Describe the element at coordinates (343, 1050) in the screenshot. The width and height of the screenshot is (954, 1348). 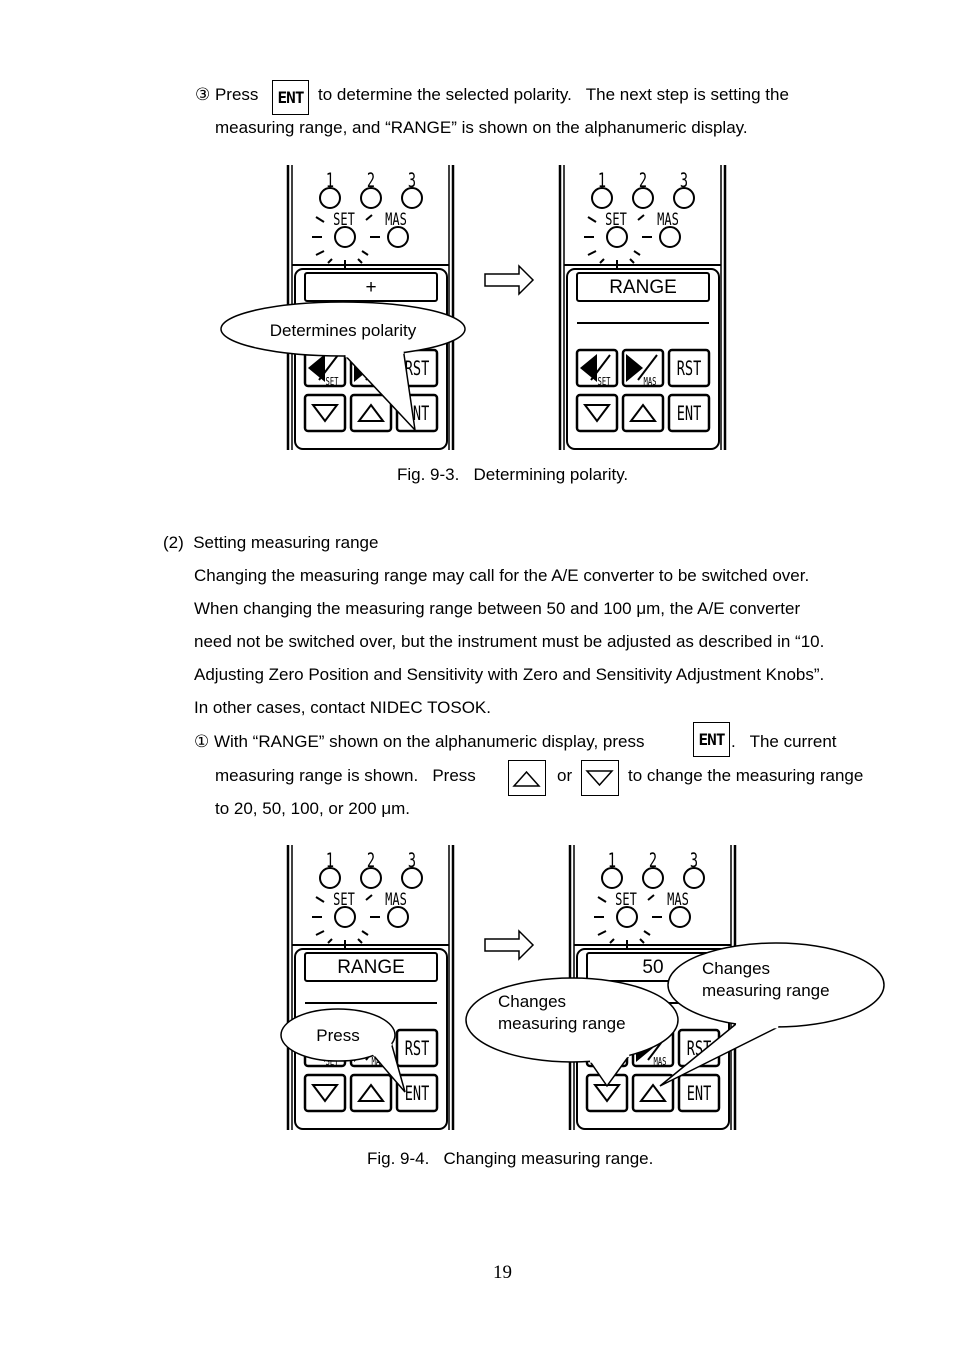
I see `callout-press: Press` at that location.